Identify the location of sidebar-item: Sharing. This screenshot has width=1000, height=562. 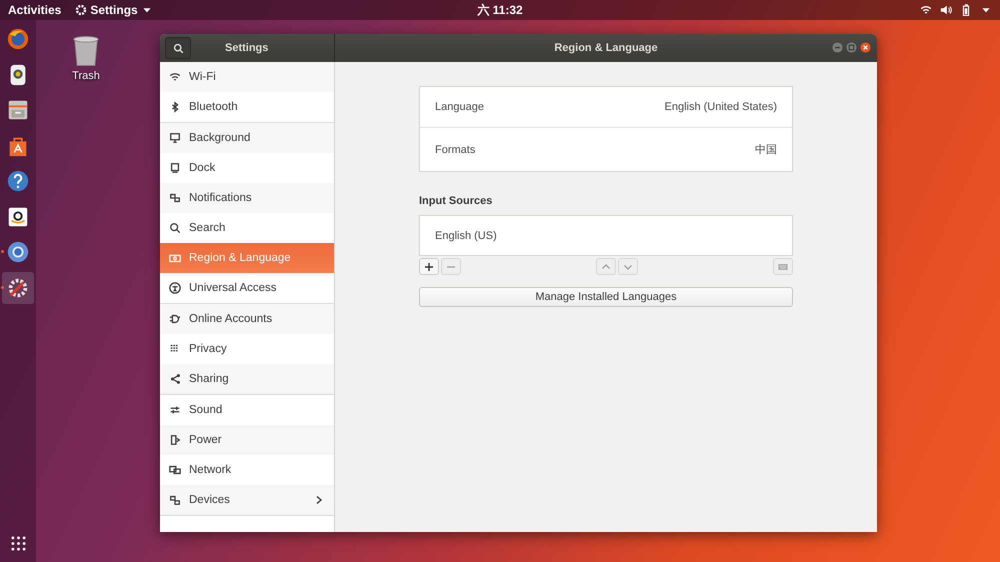
(247, 379).